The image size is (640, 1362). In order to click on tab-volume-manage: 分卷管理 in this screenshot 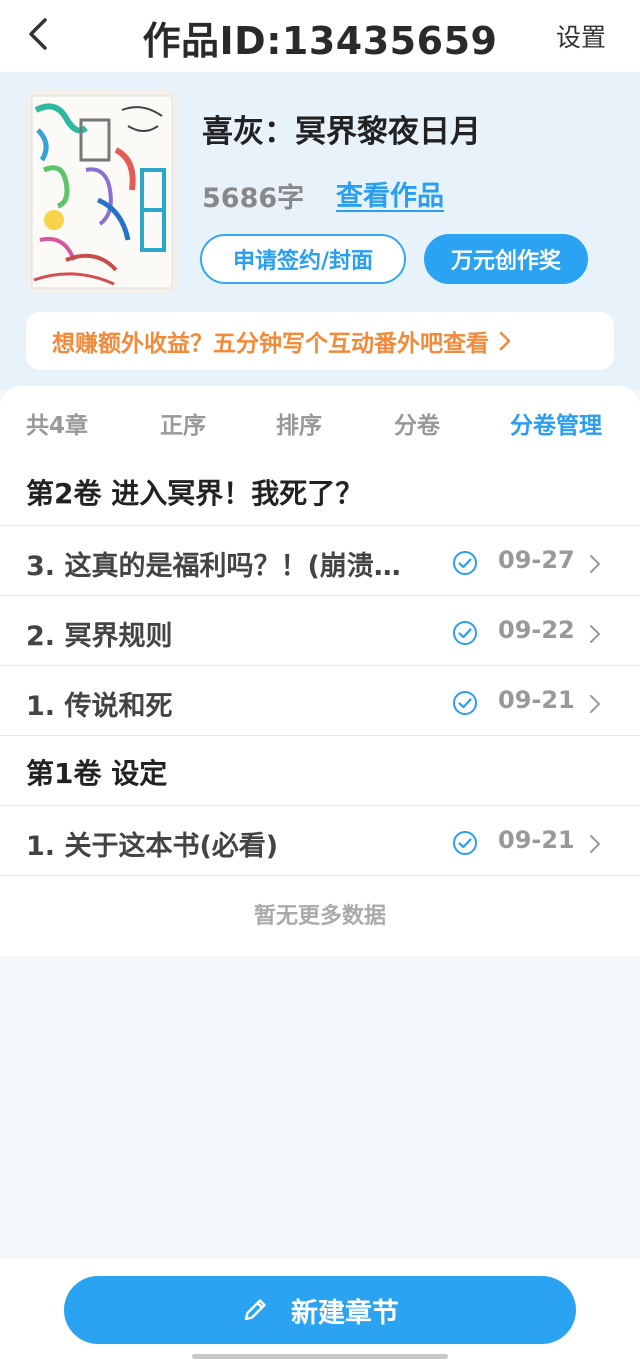, I will do `click(556, 423)`.